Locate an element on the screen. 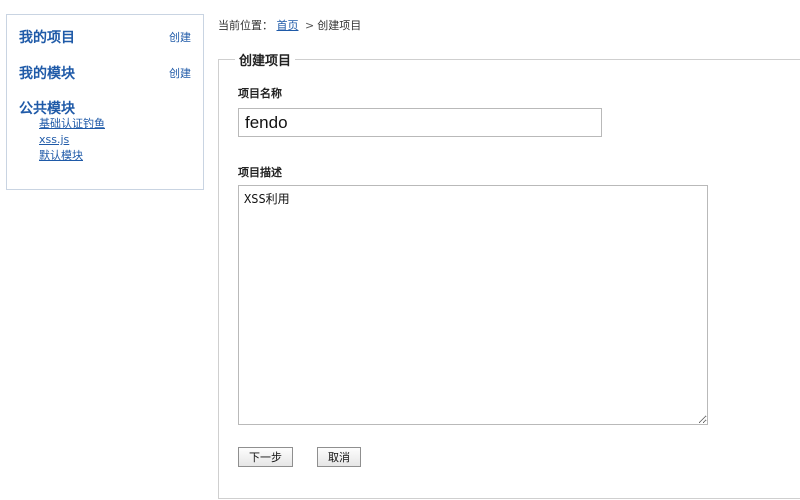 This screenshot has height=500, width=800. sidebar-title-my-modules: 我的模块 is located at coordinates (47, 73).